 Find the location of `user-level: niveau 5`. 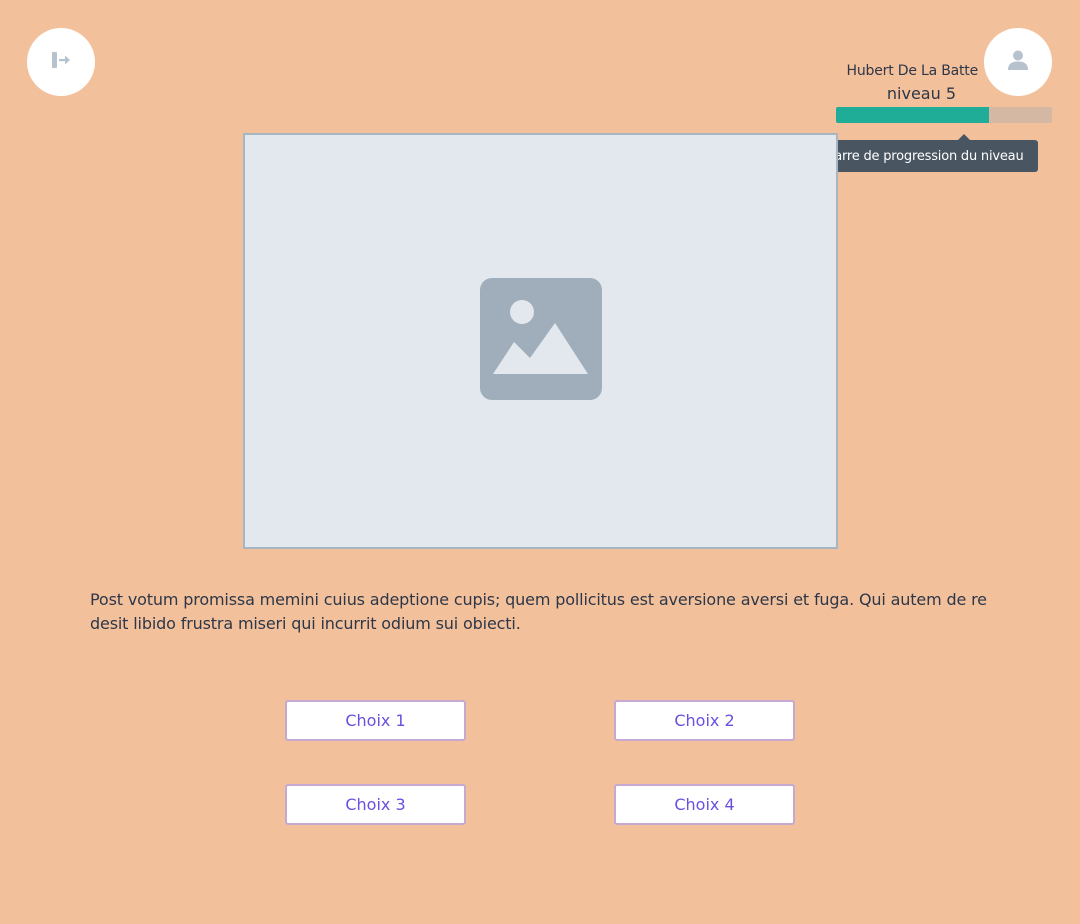

user-level: niveau 5 is located at coordinates (921, 93).